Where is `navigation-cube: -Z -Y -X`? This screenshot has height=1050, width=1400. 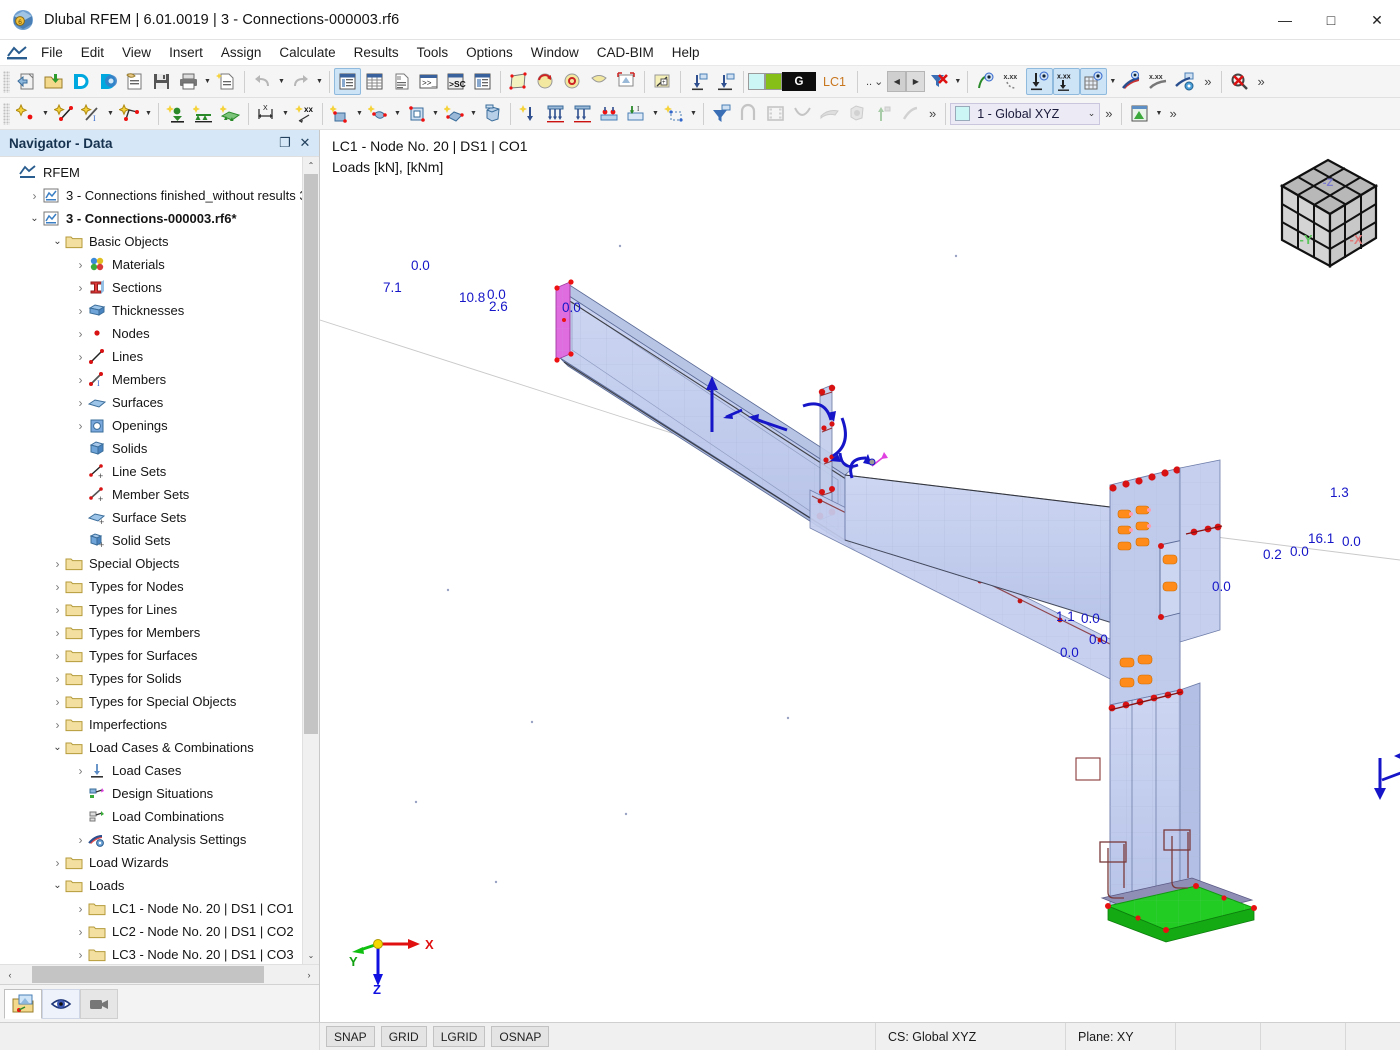 navigation-cube: -Z -Y -X is located at coordinates (1328, 210).